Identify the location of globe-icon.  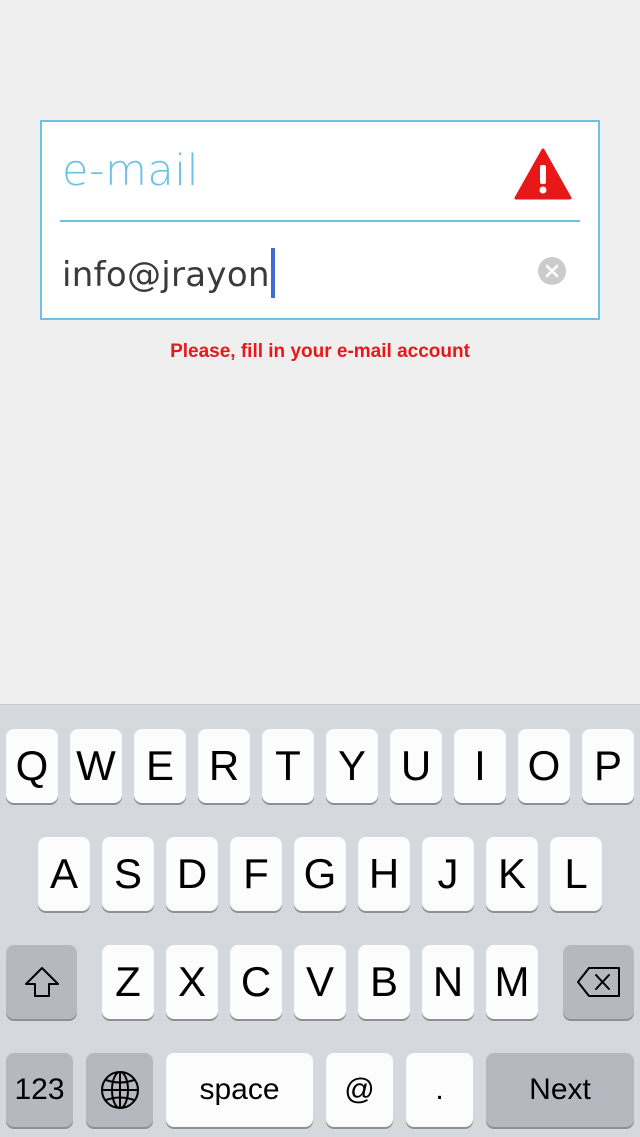
(119, 1090).